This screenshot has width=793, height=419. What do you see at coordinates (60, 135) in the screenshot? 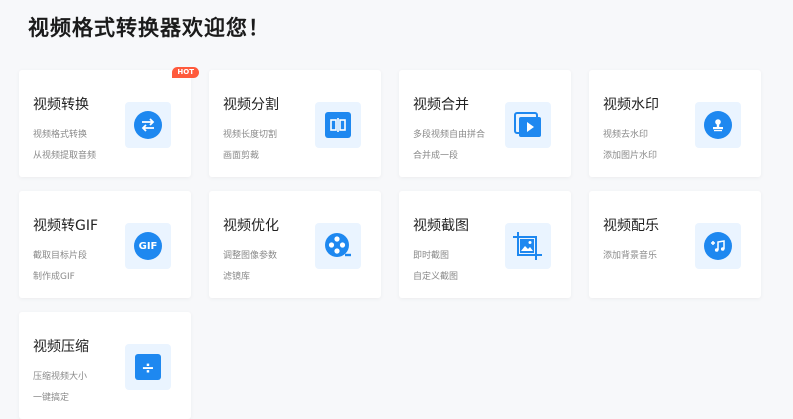
I see `card-desc: 视频格式转换` at bounding box center [60, 135].